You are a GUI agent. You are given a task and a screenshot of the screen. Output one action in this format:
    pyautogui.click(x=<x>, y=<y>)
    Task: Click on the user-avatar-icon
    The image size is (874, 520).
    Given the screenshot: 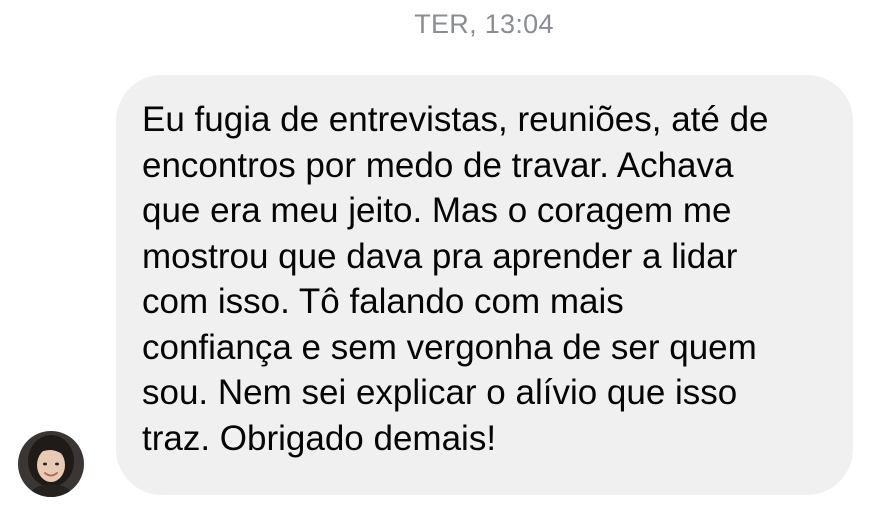 What is the action you would take?
    pyautogui.click(x=51, y=464)
    